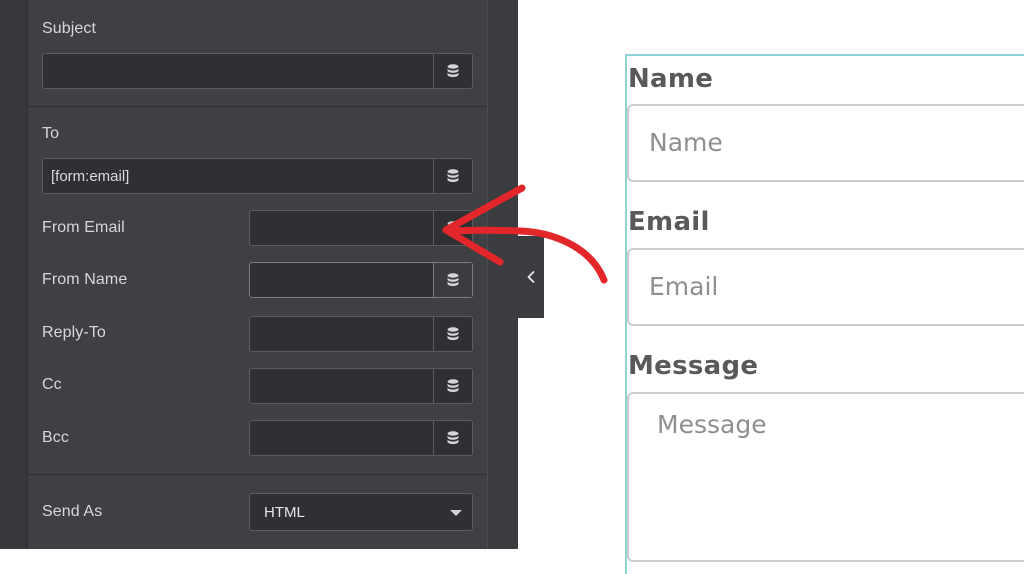 This screenshot has width=1024, height=574. I want to click on email-label: Email, so click(669, 222).